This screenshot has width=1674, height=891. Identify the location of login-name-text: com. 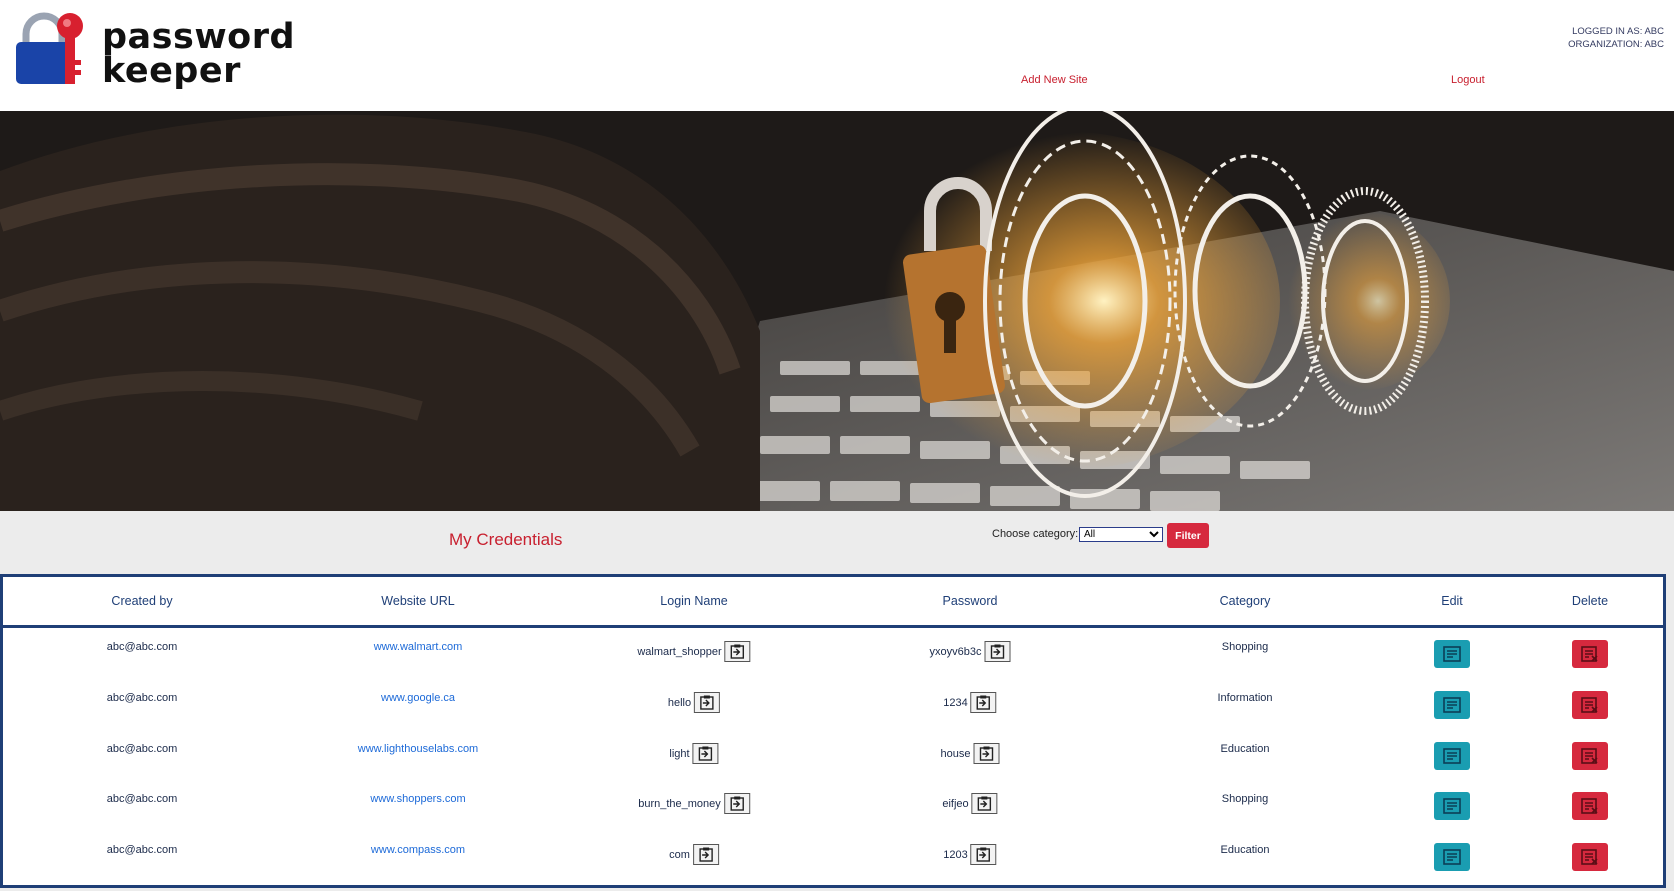
(679, 854).